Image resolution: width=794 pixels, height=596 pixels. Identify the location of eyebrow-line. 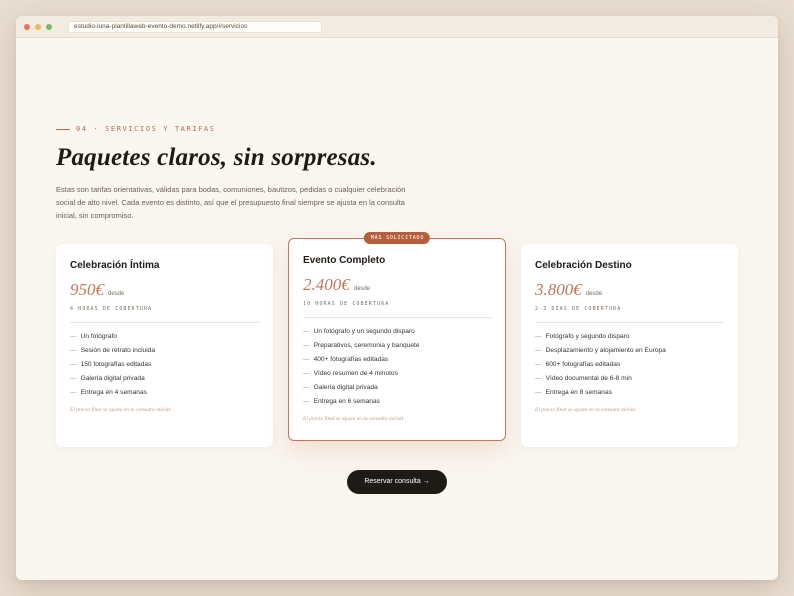
(63, 129).